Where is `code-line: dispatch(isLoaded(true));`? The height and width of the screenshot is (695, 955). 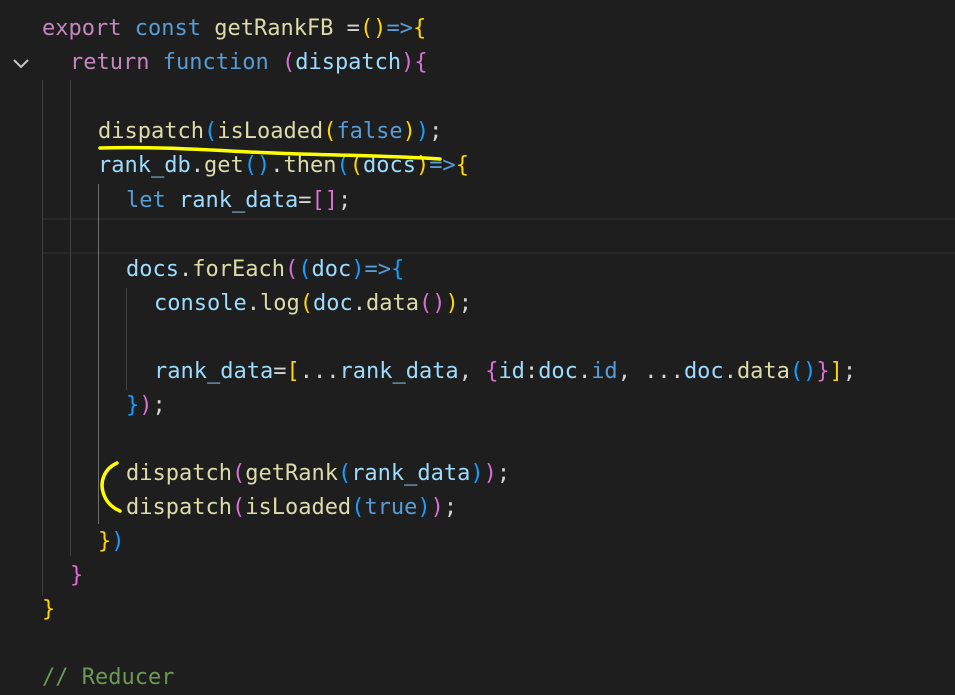 code-line: dispatch(isLoaded(true)); is located at coordinates (291, 508).